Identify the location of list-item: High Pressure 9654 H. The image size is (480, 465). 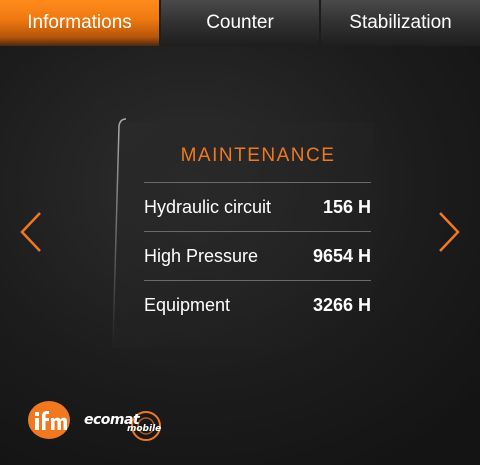
(257, 255).